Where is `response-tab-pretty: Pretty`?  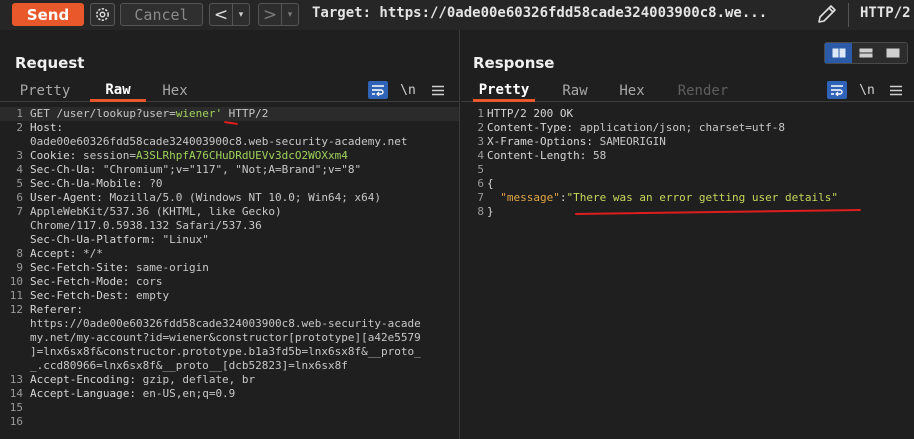
response-tab-pretty: Pretty is located at coordinates (504, 91).